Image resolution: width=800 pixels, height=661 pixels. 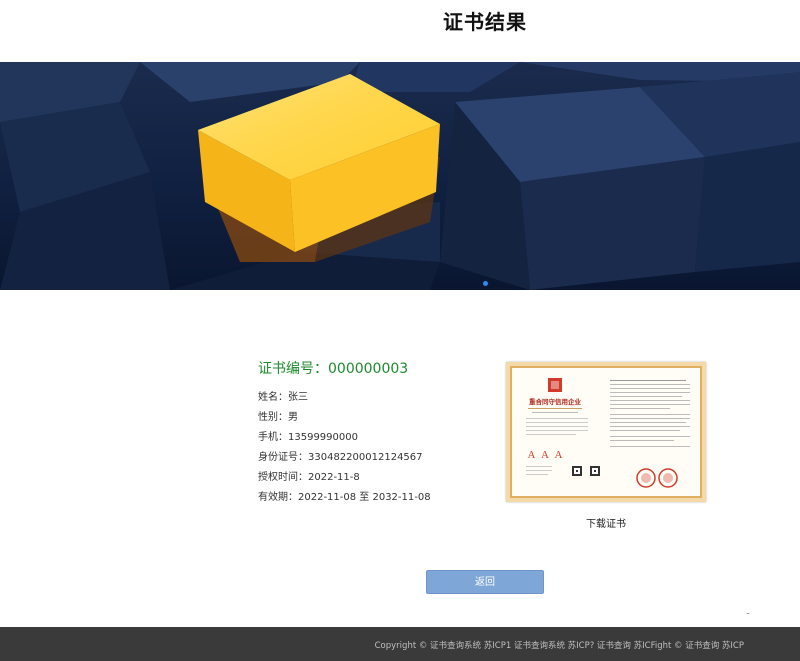 I want to click on field-value: 13599990000, so click(x=323, y=437).